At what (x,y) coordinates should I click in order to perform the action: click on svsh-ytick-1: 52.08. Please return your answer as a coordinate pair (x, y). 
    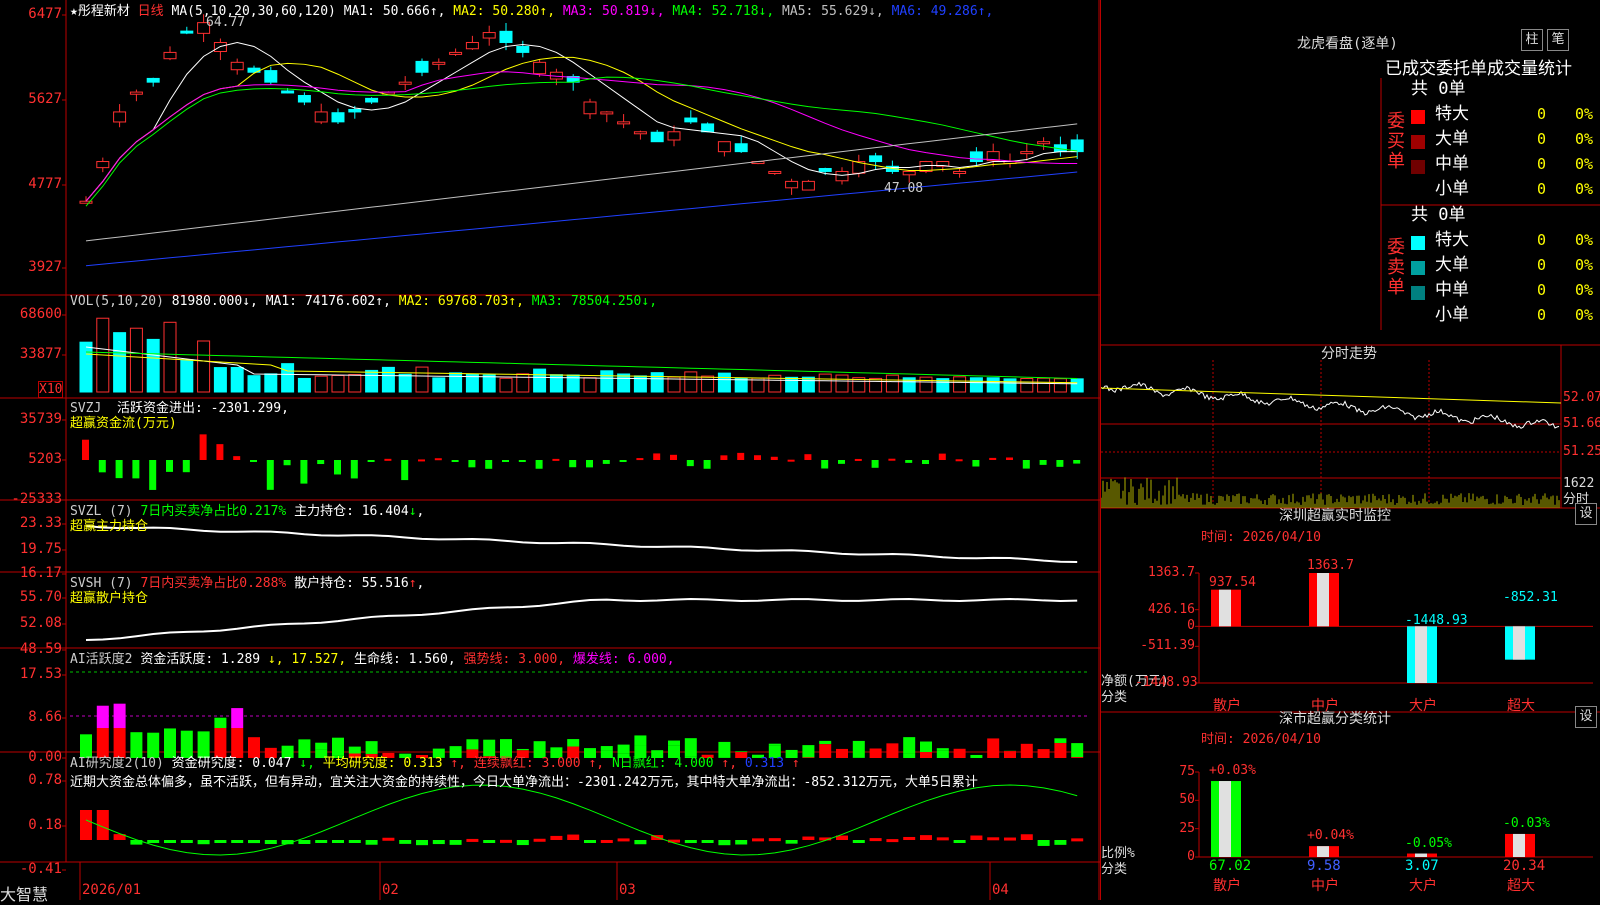
    Looking at the image, I should click on (31, 623).